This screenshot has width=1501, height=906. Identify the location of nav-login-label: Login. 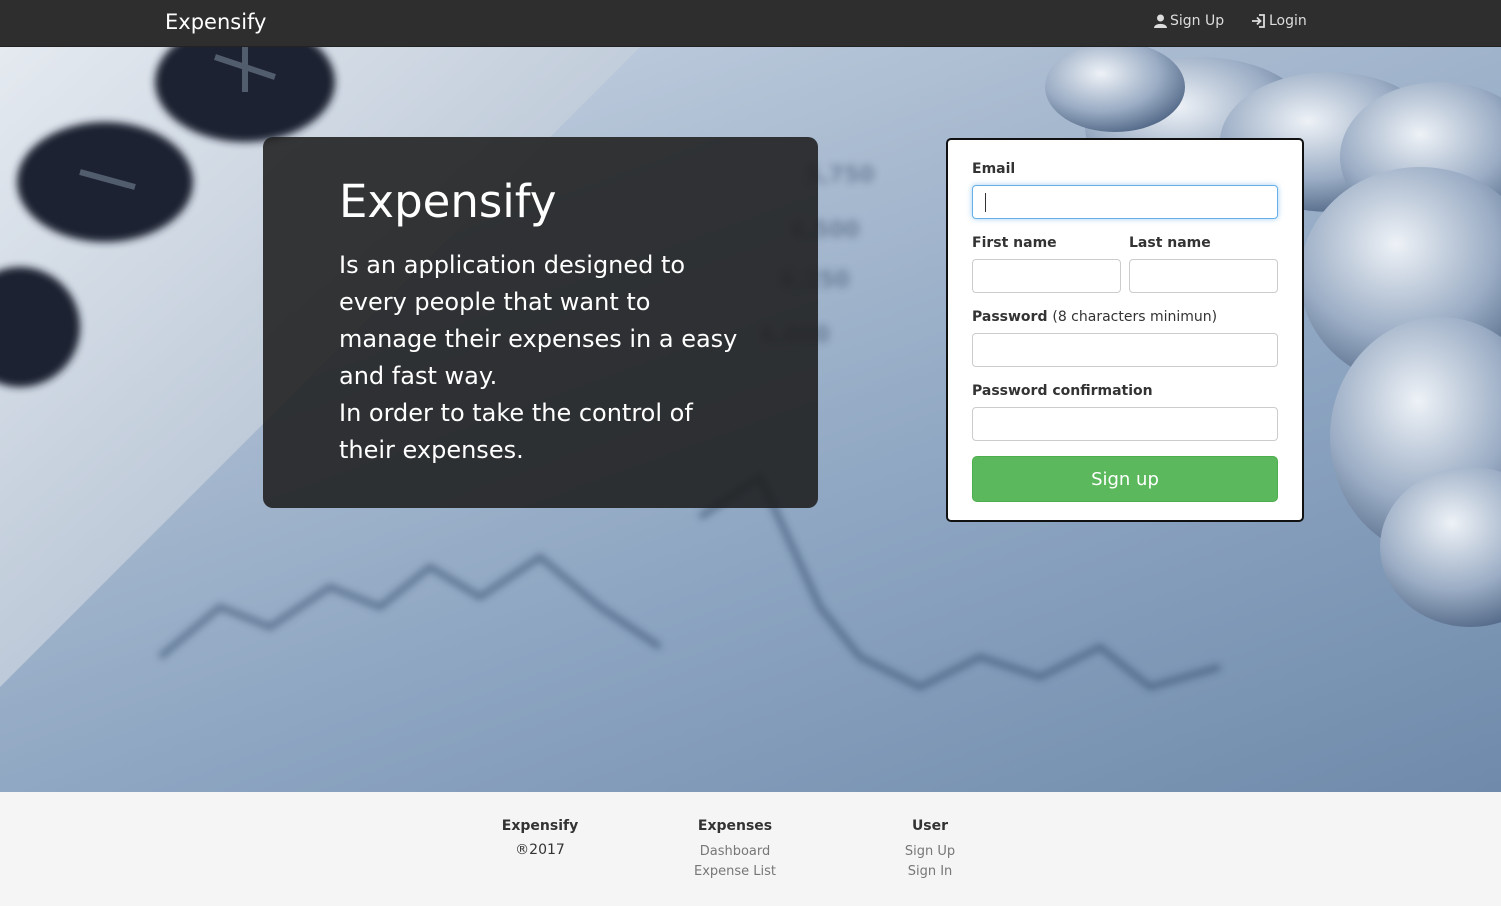
(1288, 21).